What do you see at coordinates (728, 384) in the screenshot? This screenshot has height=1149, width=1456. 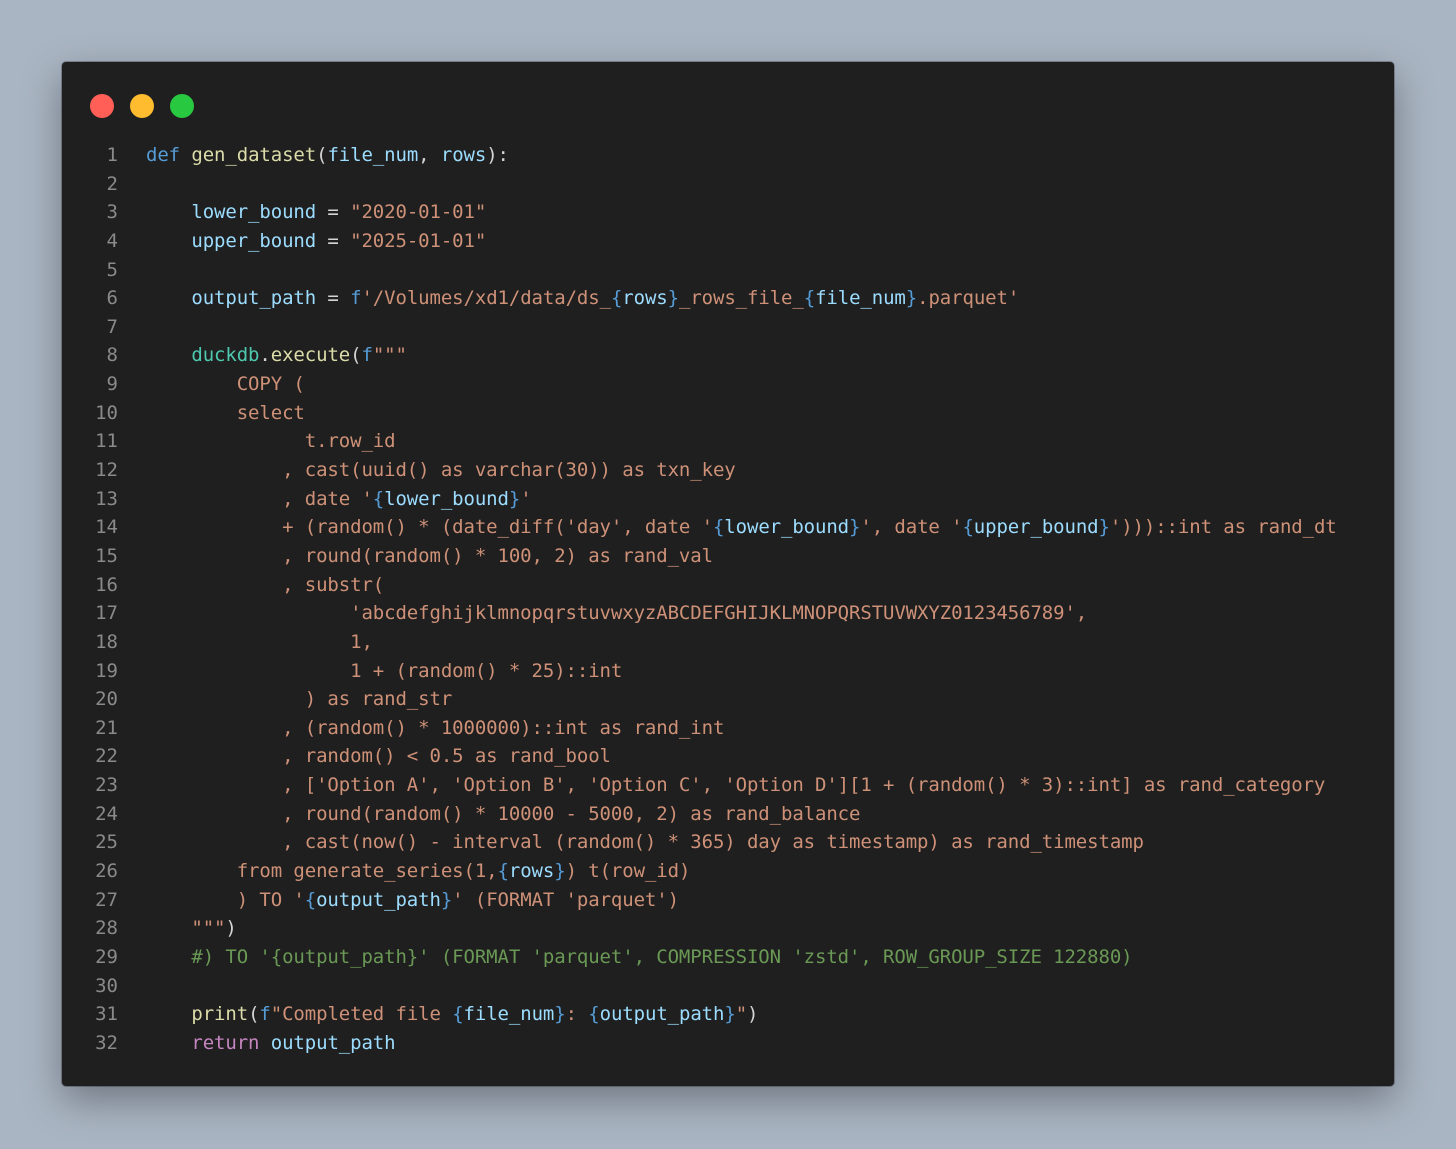 I see `code-line: 9 COPY (` at bounding box center [728, 384].